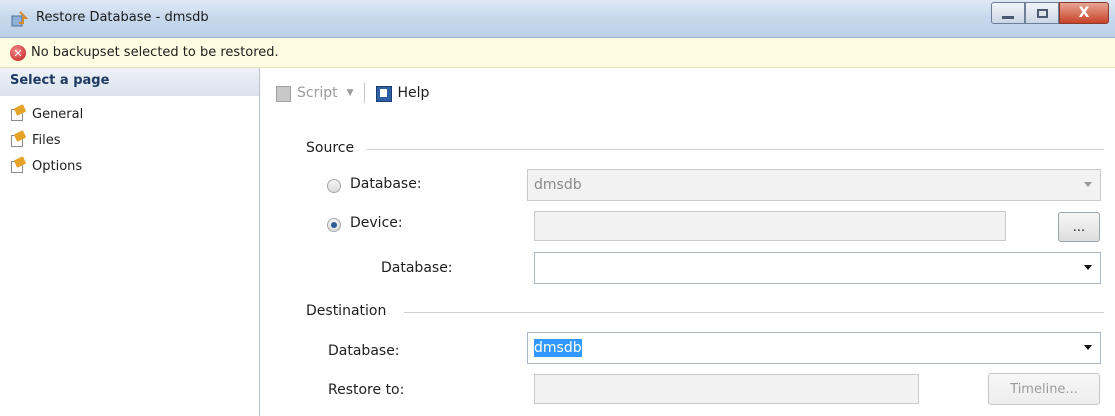  Describe the element at coordinates (58, 114) in the screenshot. I see `sidebar-item-label: General` at that location.